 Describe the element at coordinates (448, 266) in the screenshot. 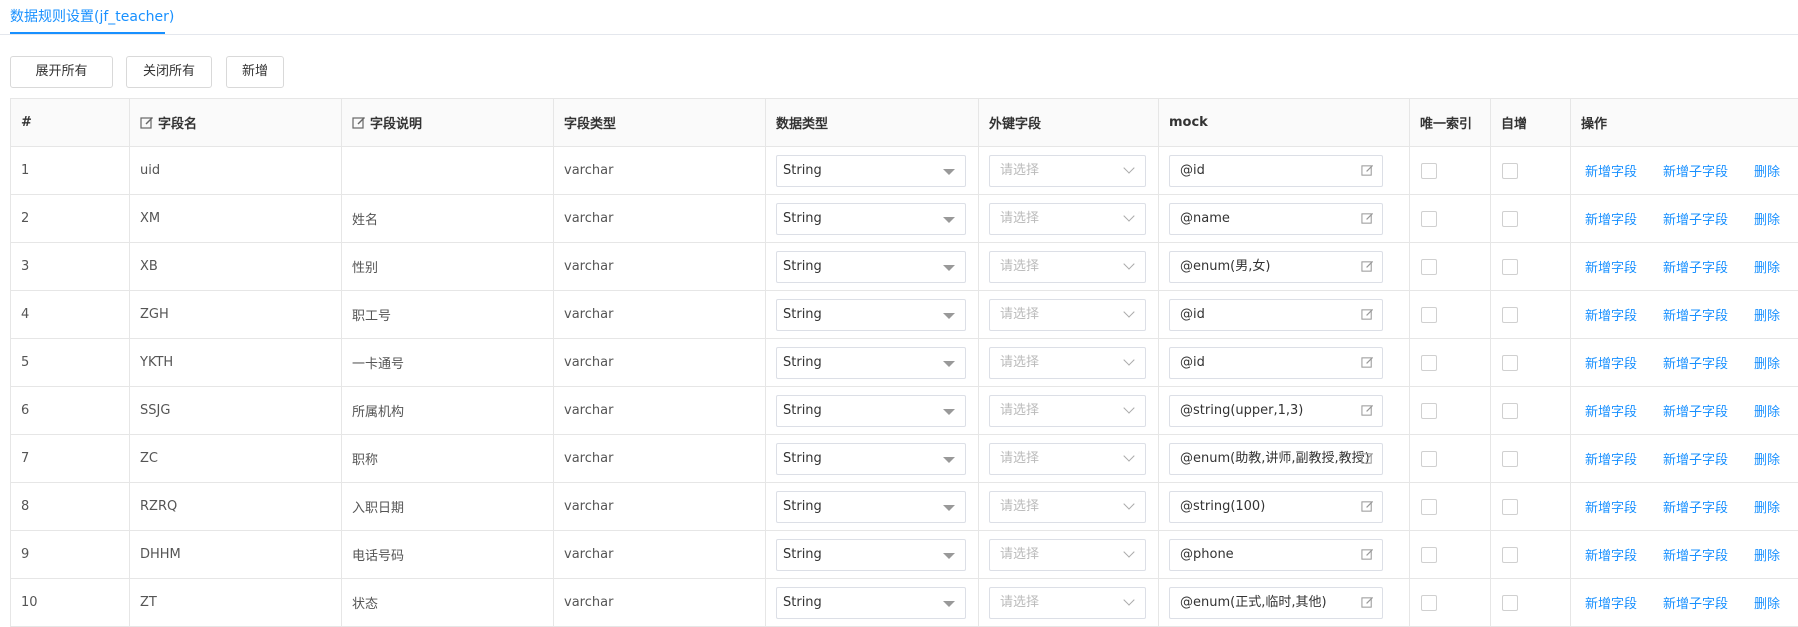

I see `field-desc-cell: 性别` at that location.